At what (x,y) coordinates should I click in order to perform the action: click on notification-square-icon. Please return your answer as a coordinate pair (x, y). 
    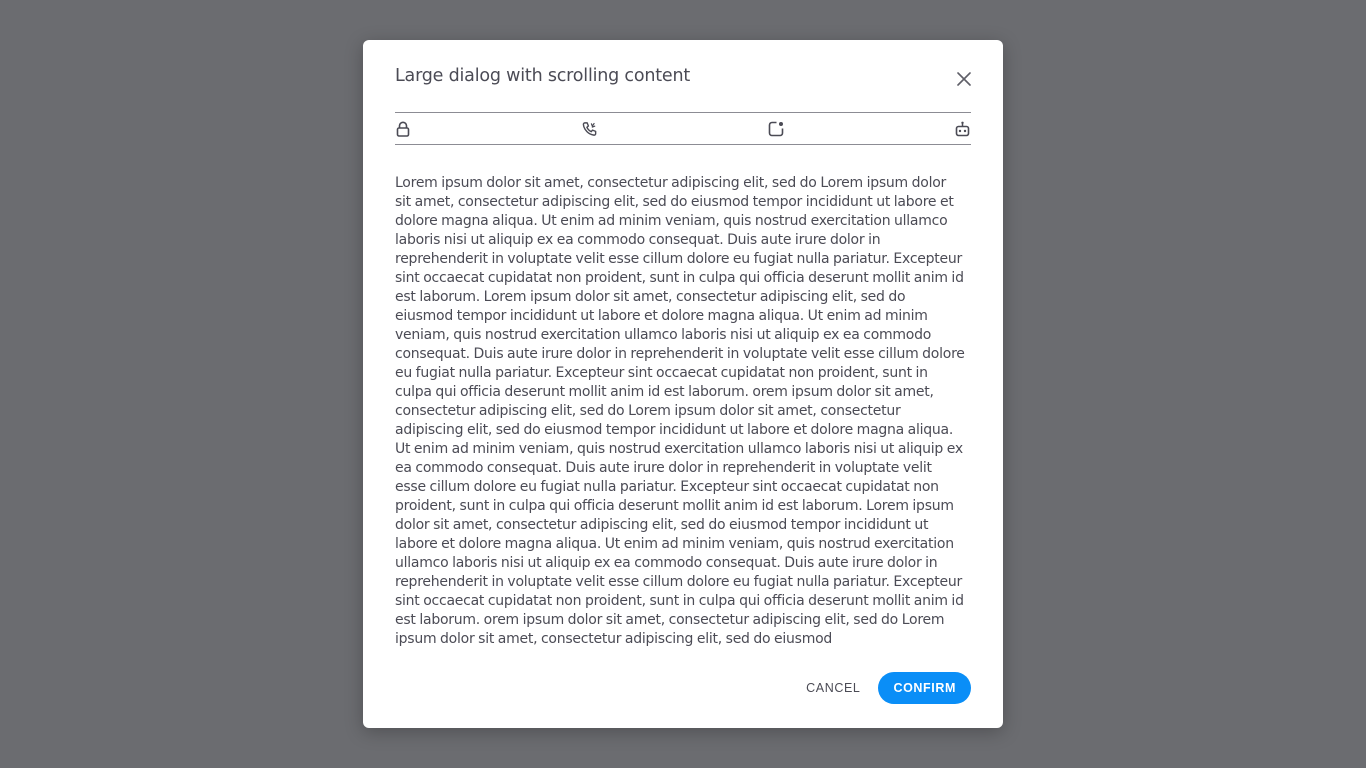
    Looking at the image, I should click on (776, 128).